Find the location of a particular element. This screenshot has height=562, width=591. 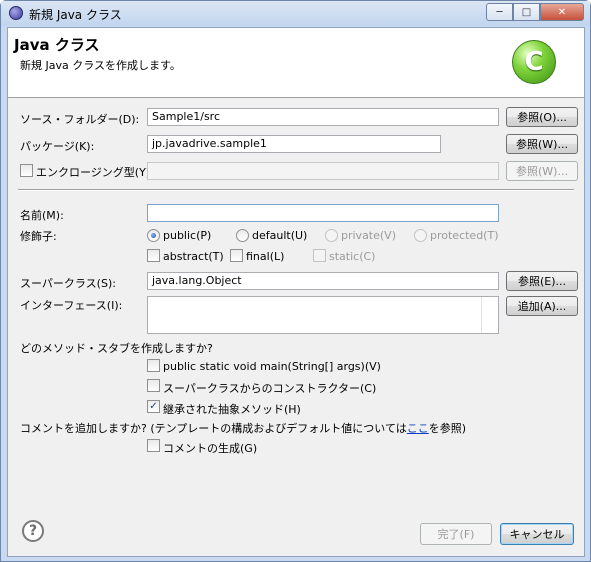

source-folder-input: Sample1/src is located at coordinates (323, 117).